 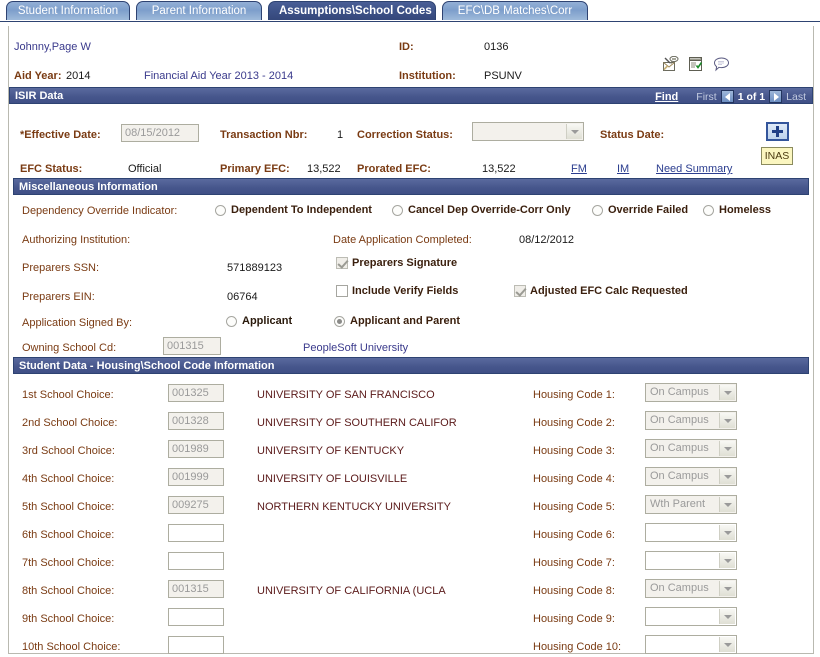 What do you see at coordinates (574, 535) in the screenshot?
I see `housing-code-label-6: Housing Code 6:` at bounding box center [574, 535].